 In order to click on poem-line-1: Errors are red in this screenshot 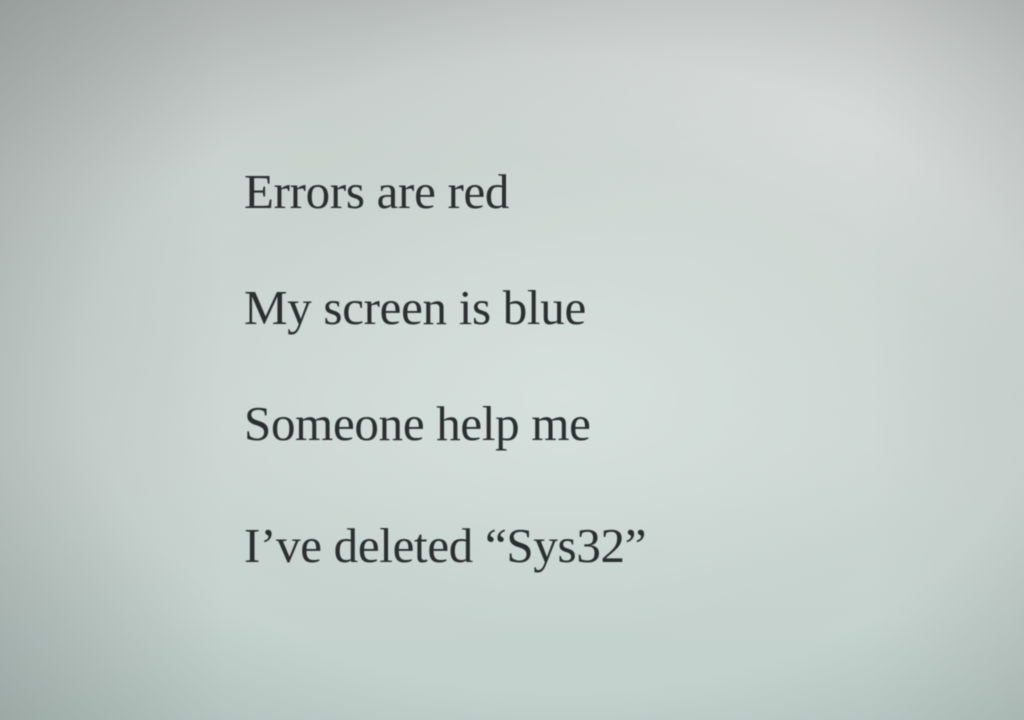, I will do `click(377, 191)`.